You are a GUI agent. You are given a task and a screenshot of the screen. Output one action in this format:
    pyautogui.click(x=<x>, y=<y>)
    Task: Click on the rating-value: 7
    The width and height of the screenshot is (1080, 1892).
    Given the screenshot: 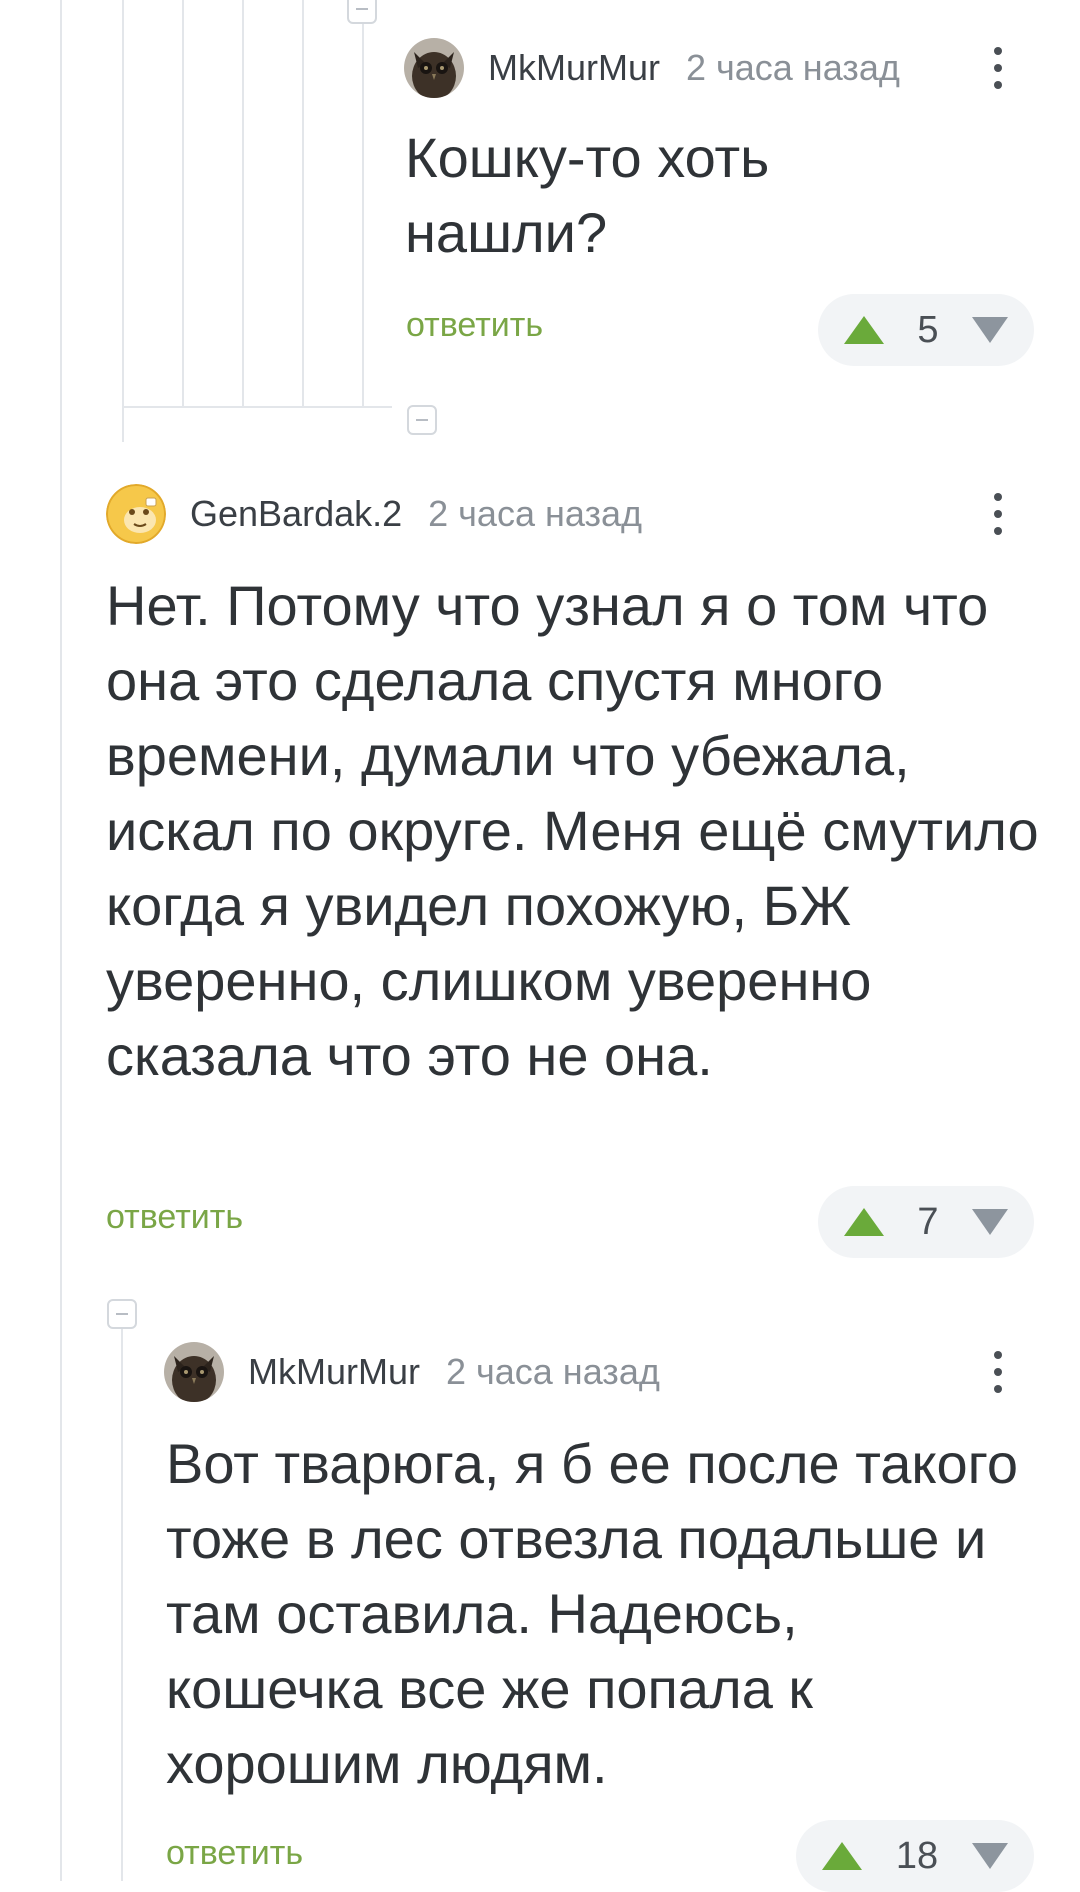 What is the action you would take?
    pyautogui.click(x=928, y=1221)
    